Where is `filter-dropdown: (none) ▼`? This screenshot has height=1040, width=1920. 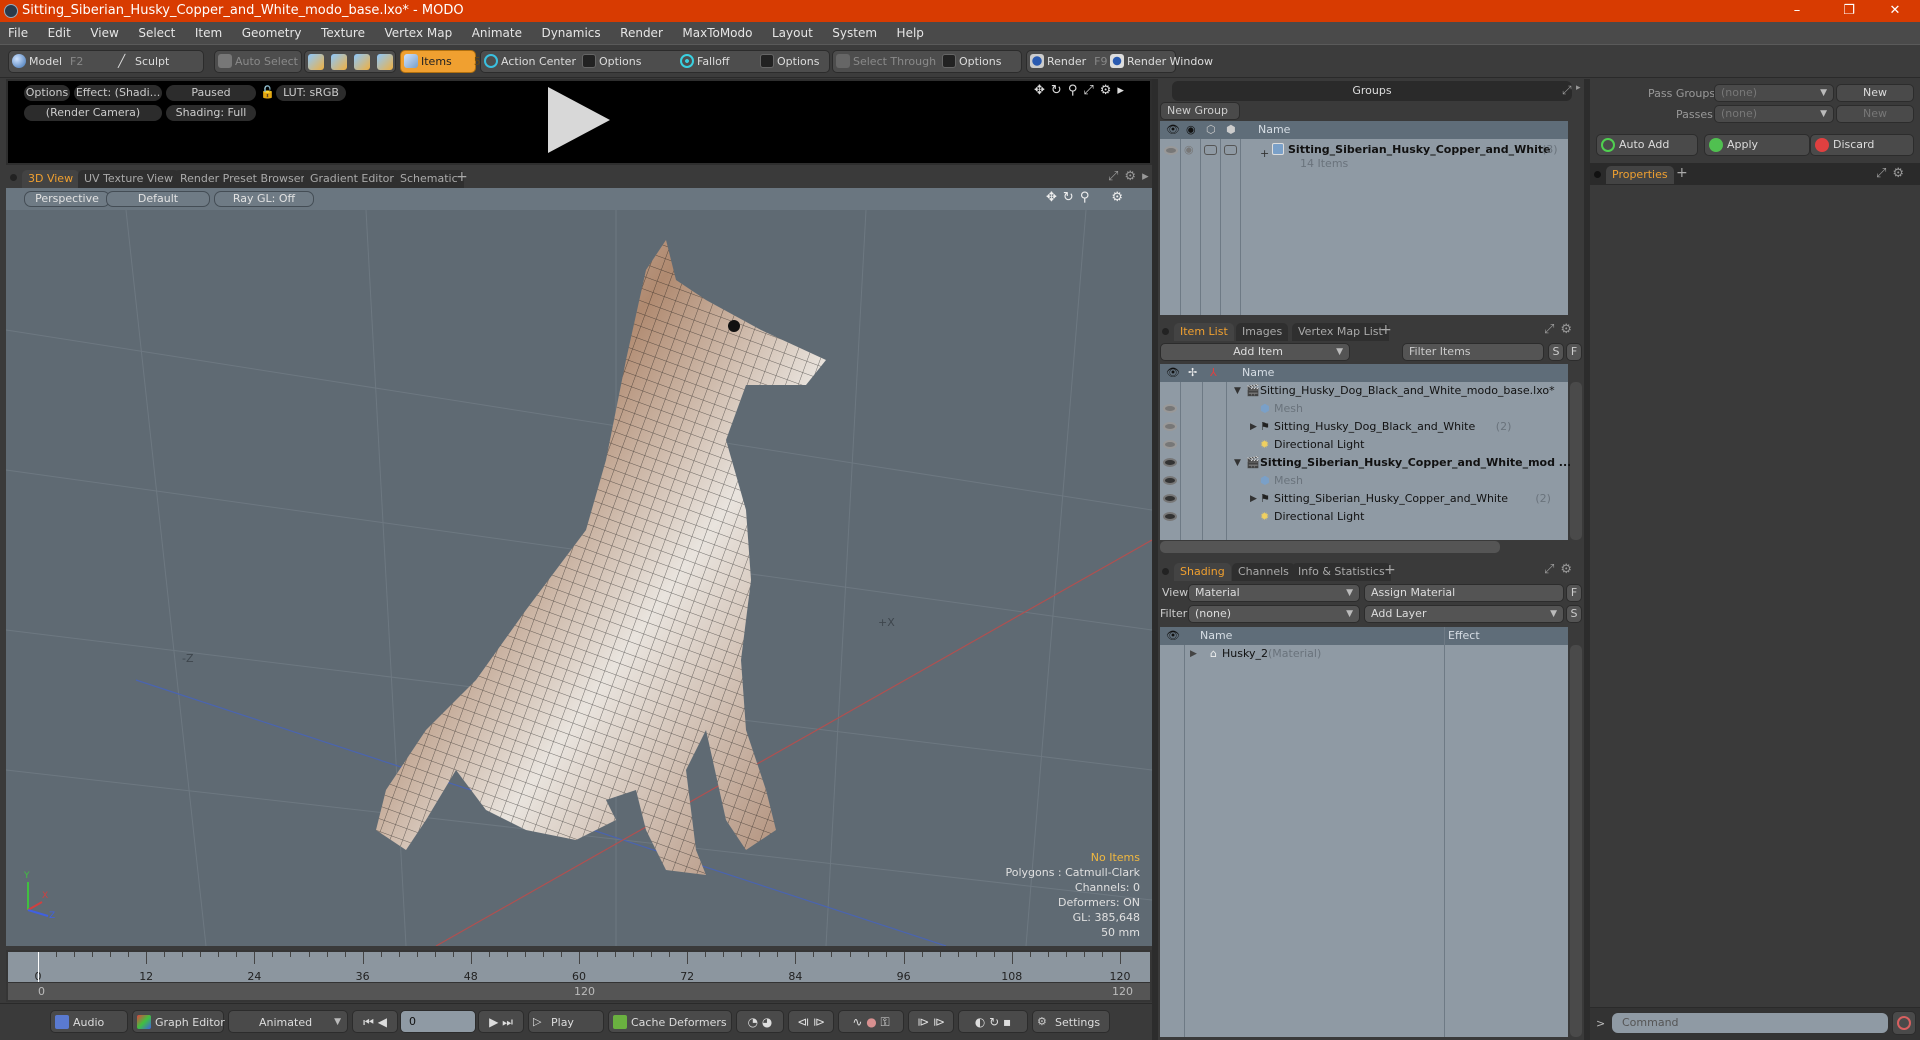 filter-dropdown: (none) ▼ is located at coordinates (1274, 614).